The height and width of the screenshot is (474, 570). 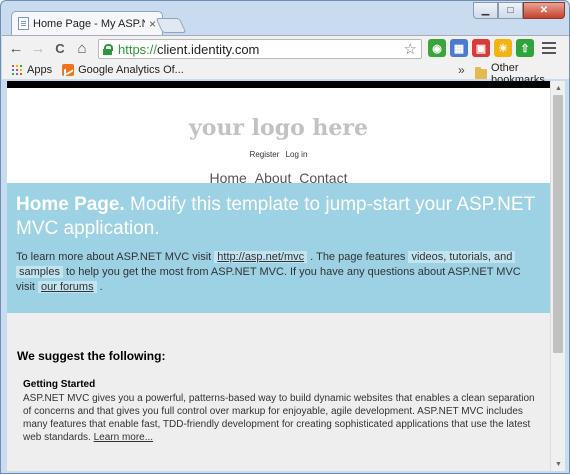 I want to click on highlight-samples: samples, so click(x=39, y=272).